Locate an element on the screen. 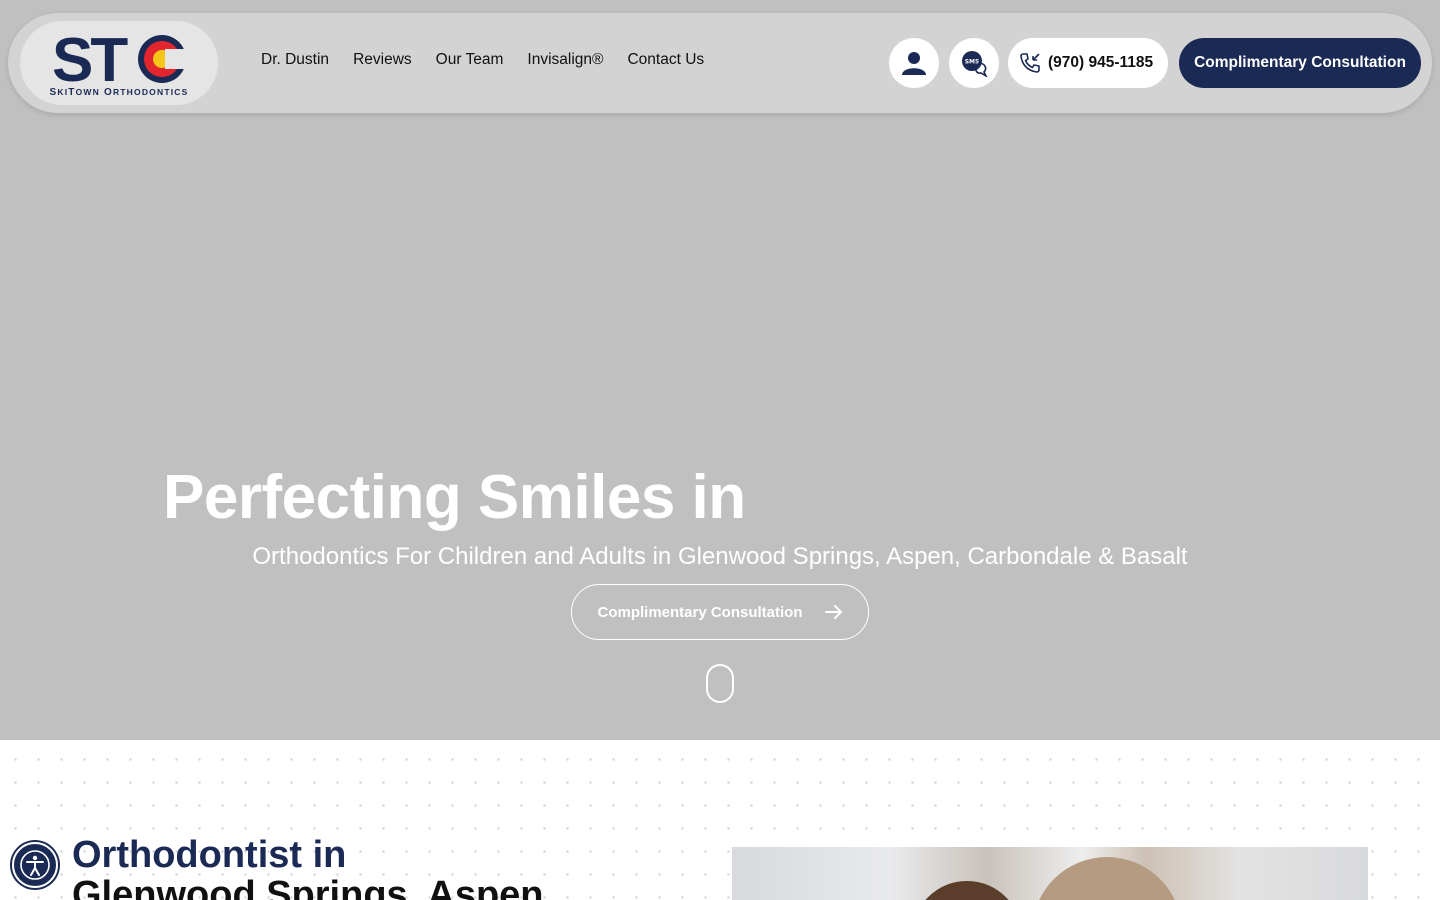  phone-button: (970) 945-1185 is located at coordinates (1088, 63).